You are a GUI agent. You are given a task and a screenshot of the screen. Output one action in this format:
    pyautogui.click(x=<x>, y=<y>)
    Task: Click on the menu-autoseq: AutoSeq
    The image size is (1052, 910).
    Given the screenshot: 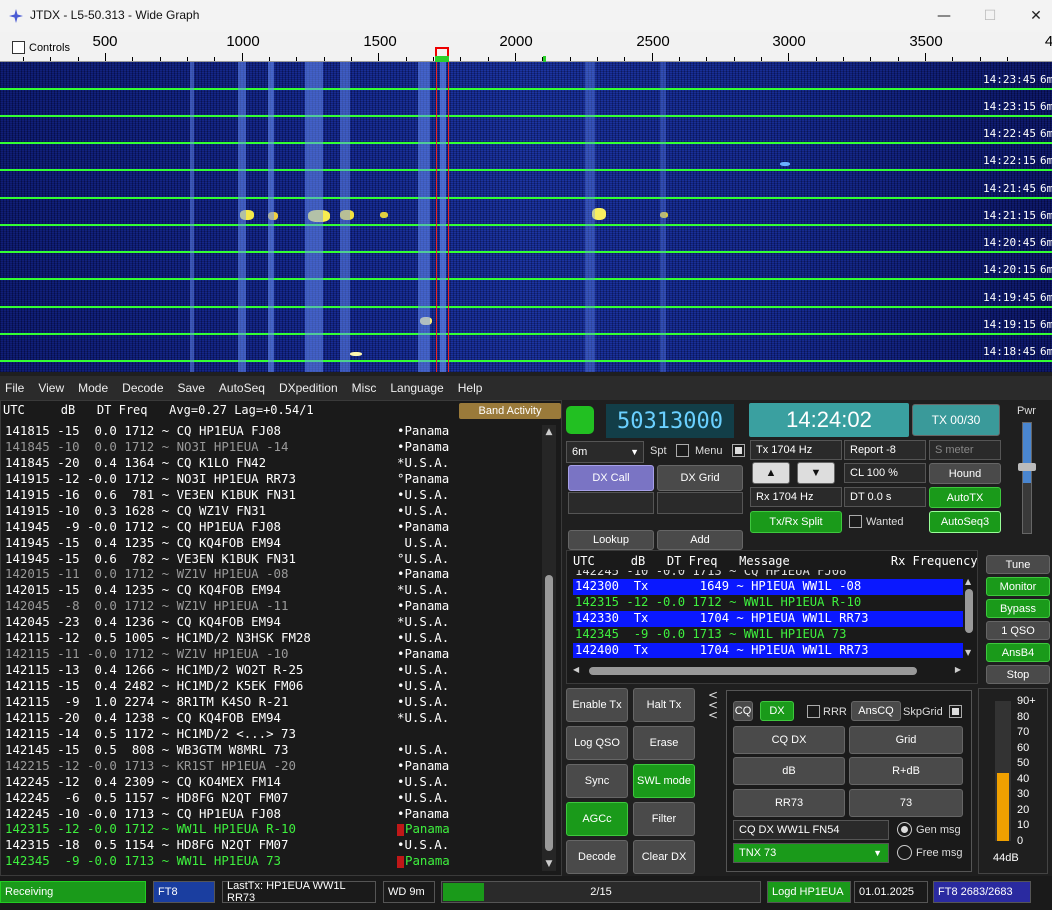 What is the action you would take?
    pyautogui.click(x=242, y=388)
    